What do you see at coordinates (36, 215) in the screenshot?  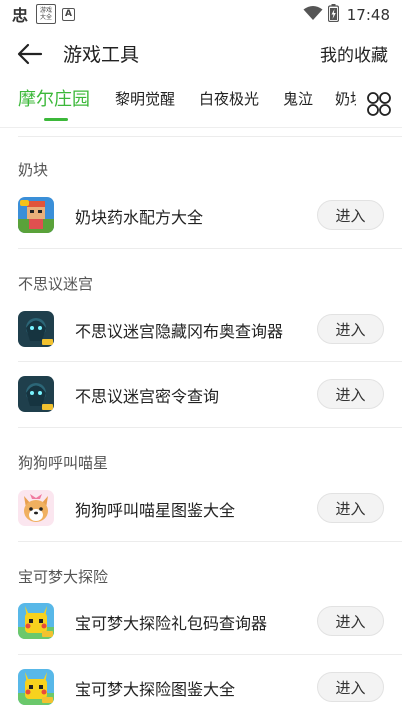 I see `naikuai-game-icon` at bounding box center [36, 215].